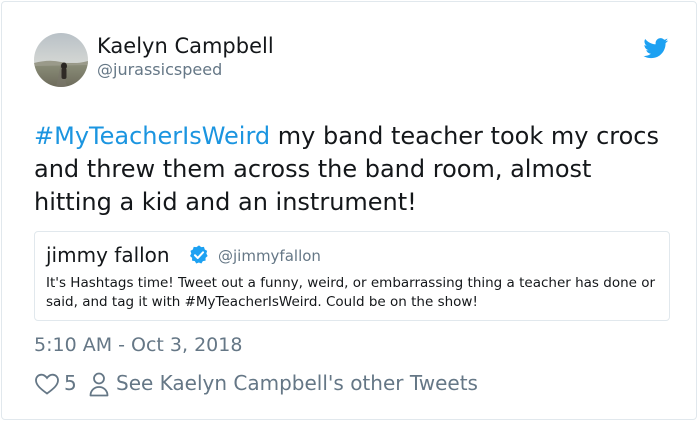 This screenshot has height=423, width=700. Describe the element at coordinates (159, 70) in the screenshot. I see `author-handle: @jurassicspeed` at that location.